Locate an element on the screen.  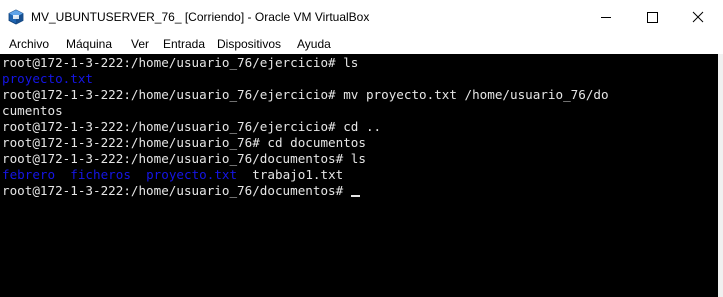
ls-directory-entry: febrero is located at coordinates (29, 174).